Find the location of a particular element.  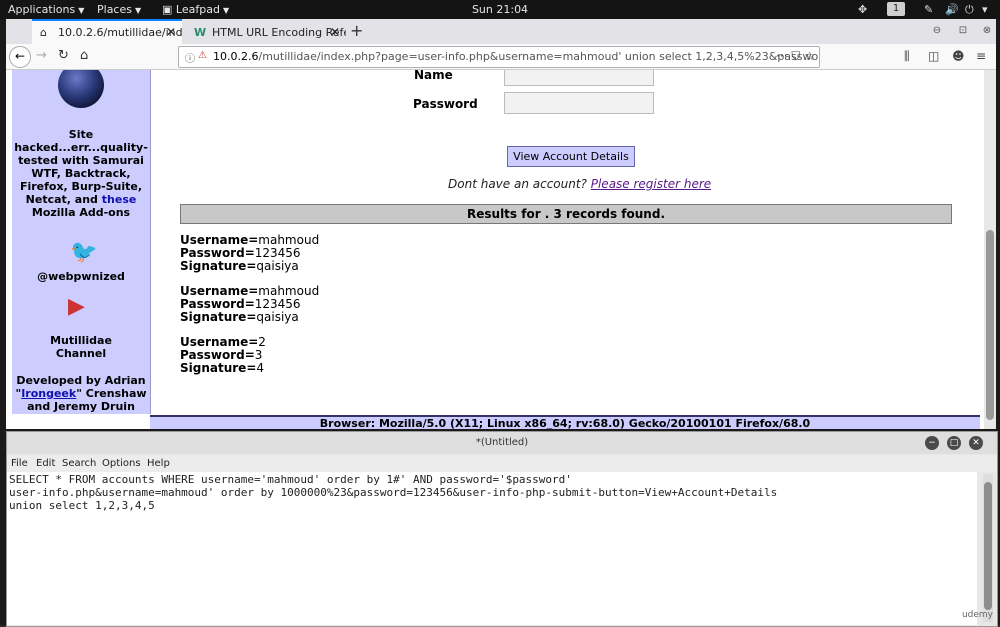

sidebar-text: WTF, Backtrack, is located at coordinates (81, 173).